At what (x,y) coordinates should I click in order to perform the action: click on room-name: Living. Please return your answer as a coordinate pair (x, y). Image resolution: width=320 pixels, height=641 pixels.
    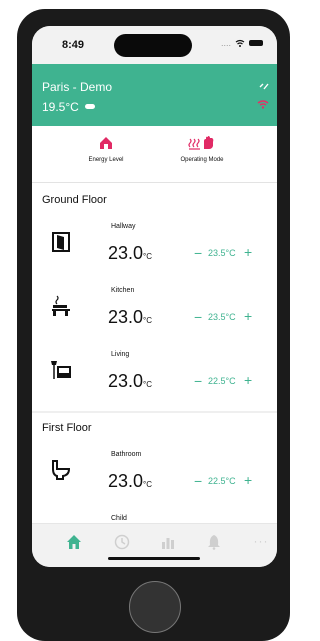
    Looking at the image, I should click on (120, 354).